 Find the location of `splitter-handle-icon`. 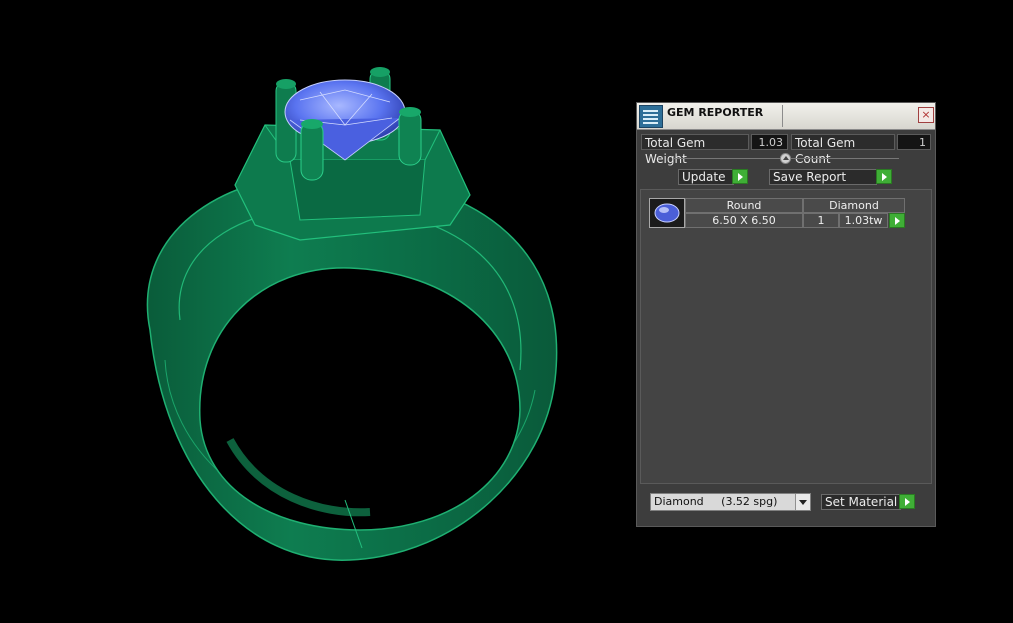

splitter-handle-icon is located at coordinates (785, 158).